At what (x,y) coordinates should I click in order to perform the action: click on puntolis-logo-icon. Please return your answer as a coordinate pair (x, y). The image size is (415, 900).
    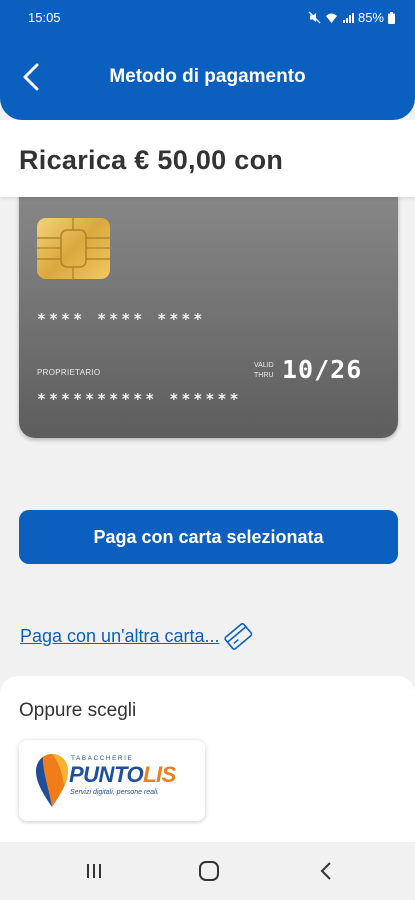
    Looking at the image, I should click on (52, 780).